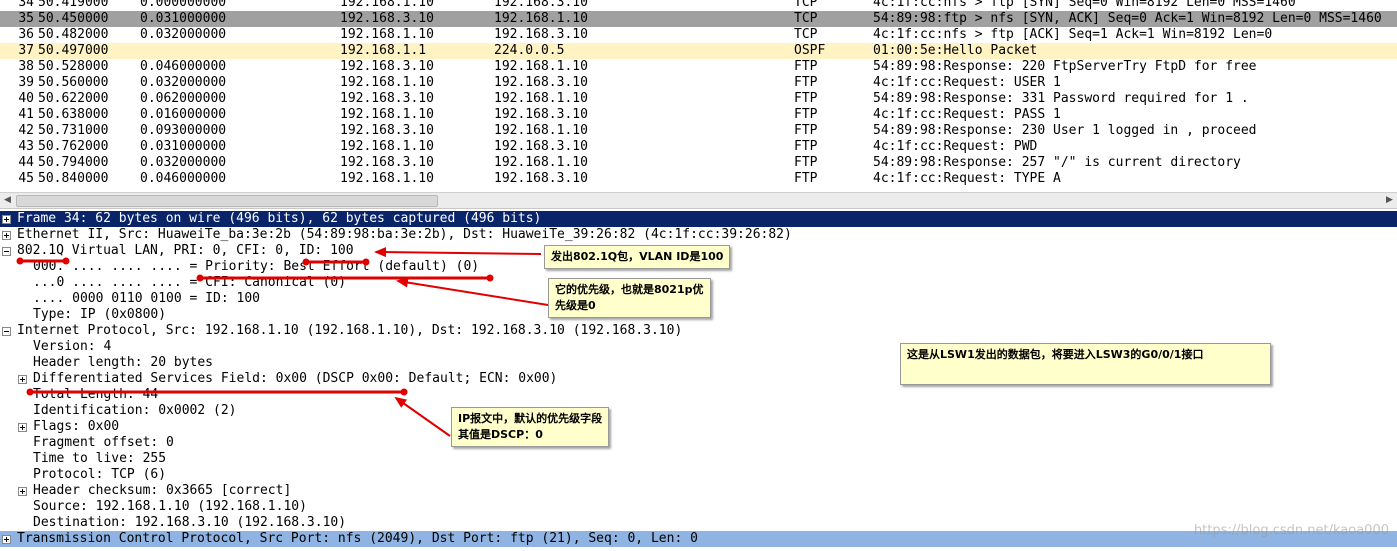 The height and width of the screenshot is (551, 1397). I want to click on detail-field: Total Length: 44, so click(698, 395).